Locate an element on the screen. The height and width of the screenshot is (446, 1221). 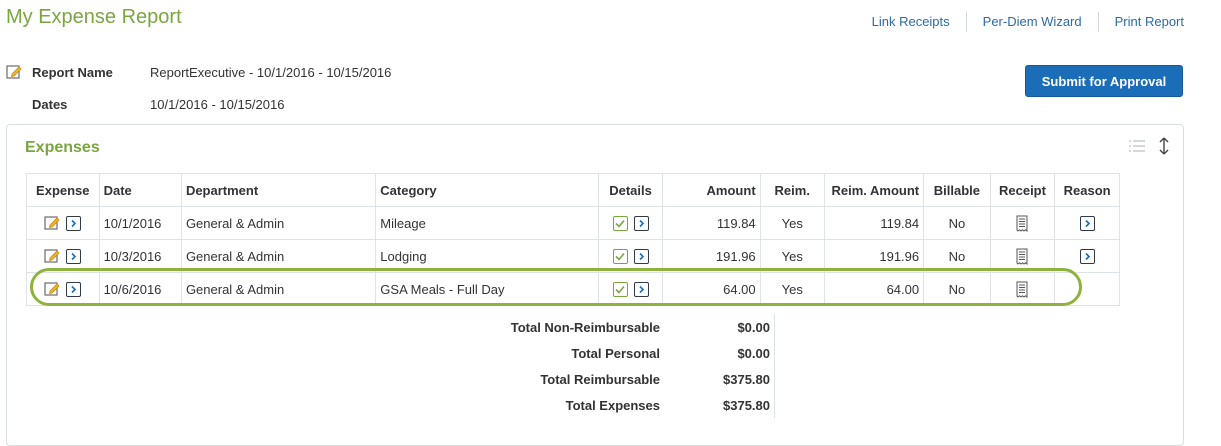
expense-category: Lodging is located at coordinates (487, 256).